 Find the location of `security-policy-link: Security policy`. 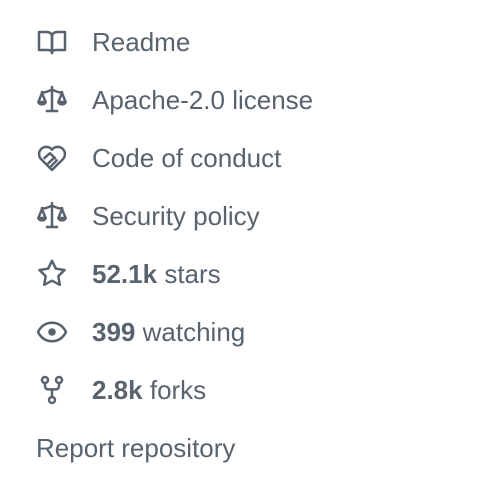

security-policy-link: Security policy is located at coordinates (148, 216).